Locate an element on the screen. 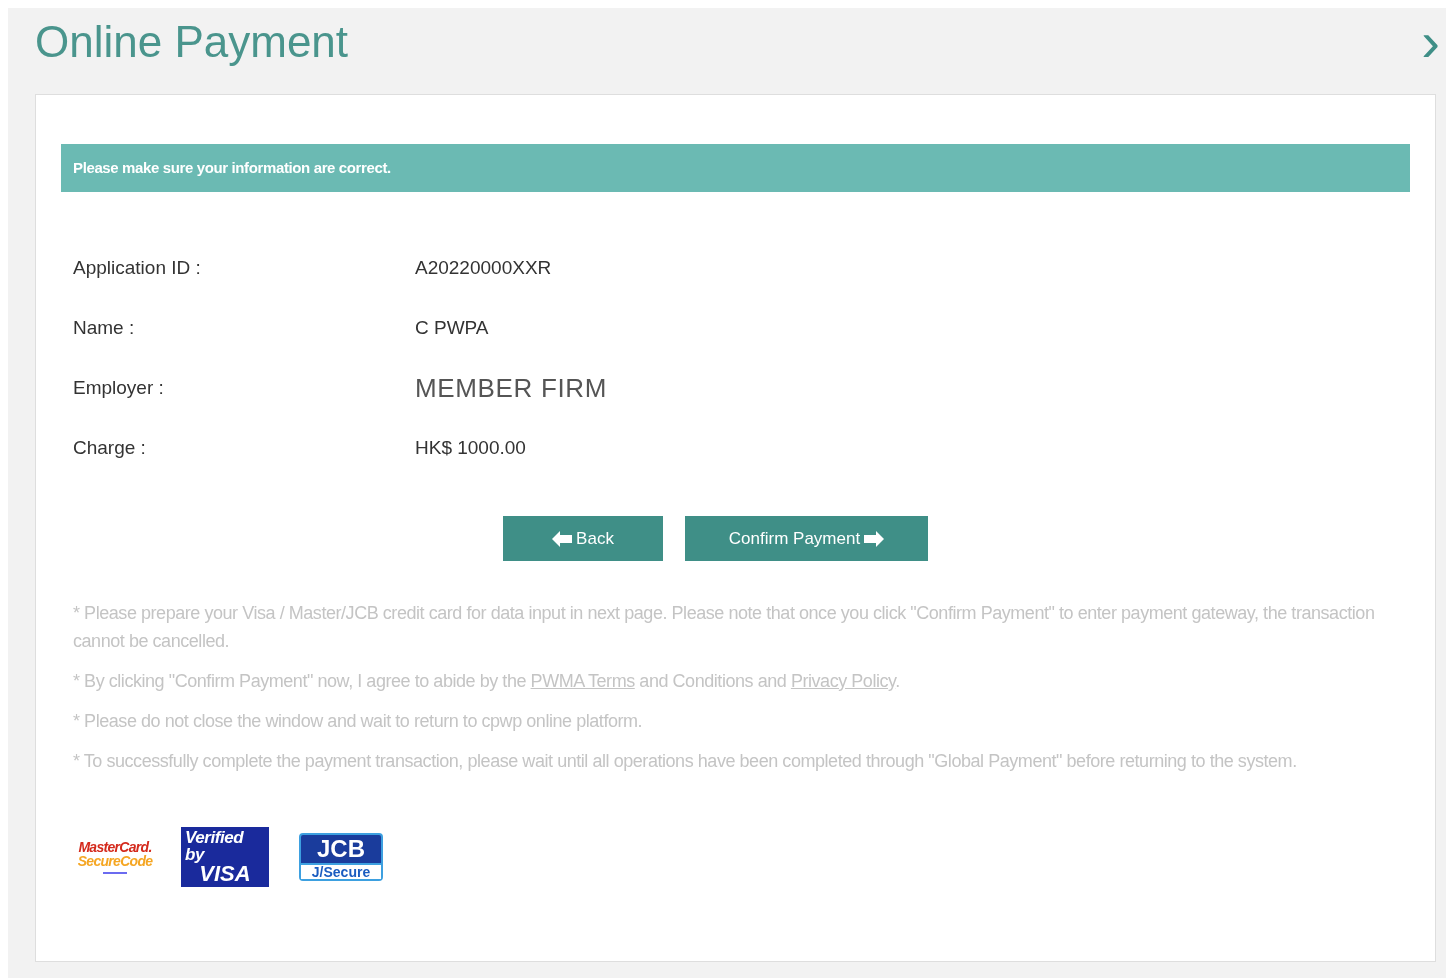 The width and height of the screenshot is (1446, 978). mastercard-securecode-logo: MasterCard. SecureCode is located at coordinates (115, 857).